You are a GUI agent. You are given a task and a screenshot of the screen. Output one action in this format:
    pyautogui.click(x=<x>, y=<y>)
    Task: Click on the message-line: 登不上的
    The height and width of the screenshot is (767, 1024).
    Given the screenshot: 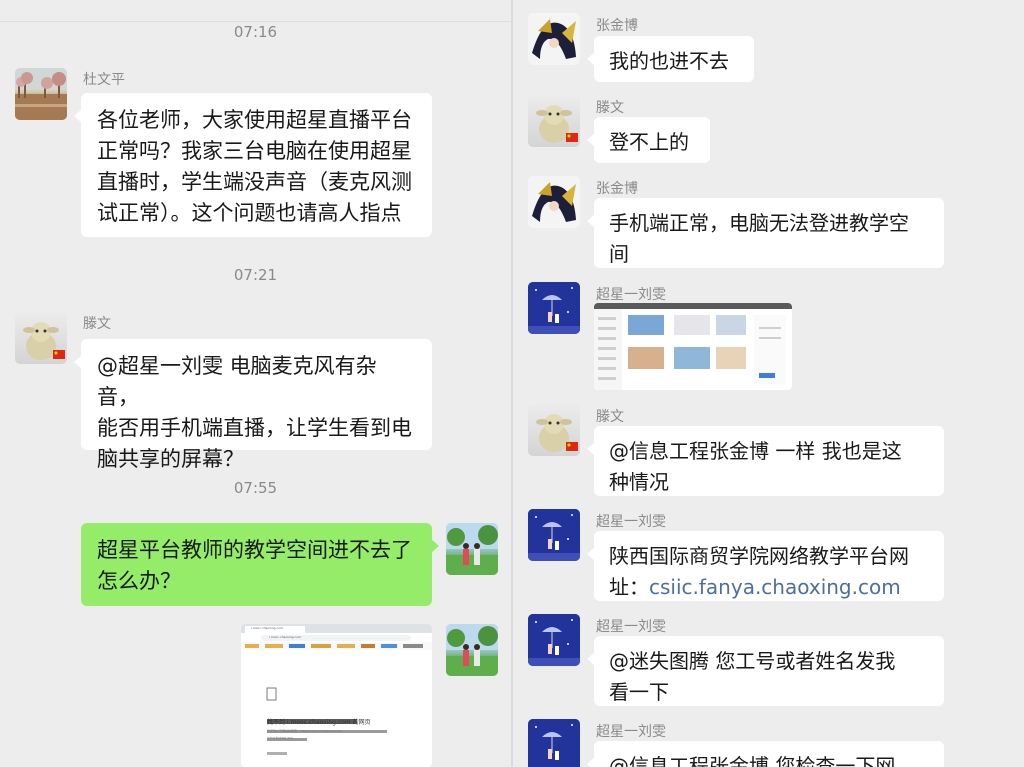 What is the action you would take?
    pyautogui.click(x=649, y=142)
    